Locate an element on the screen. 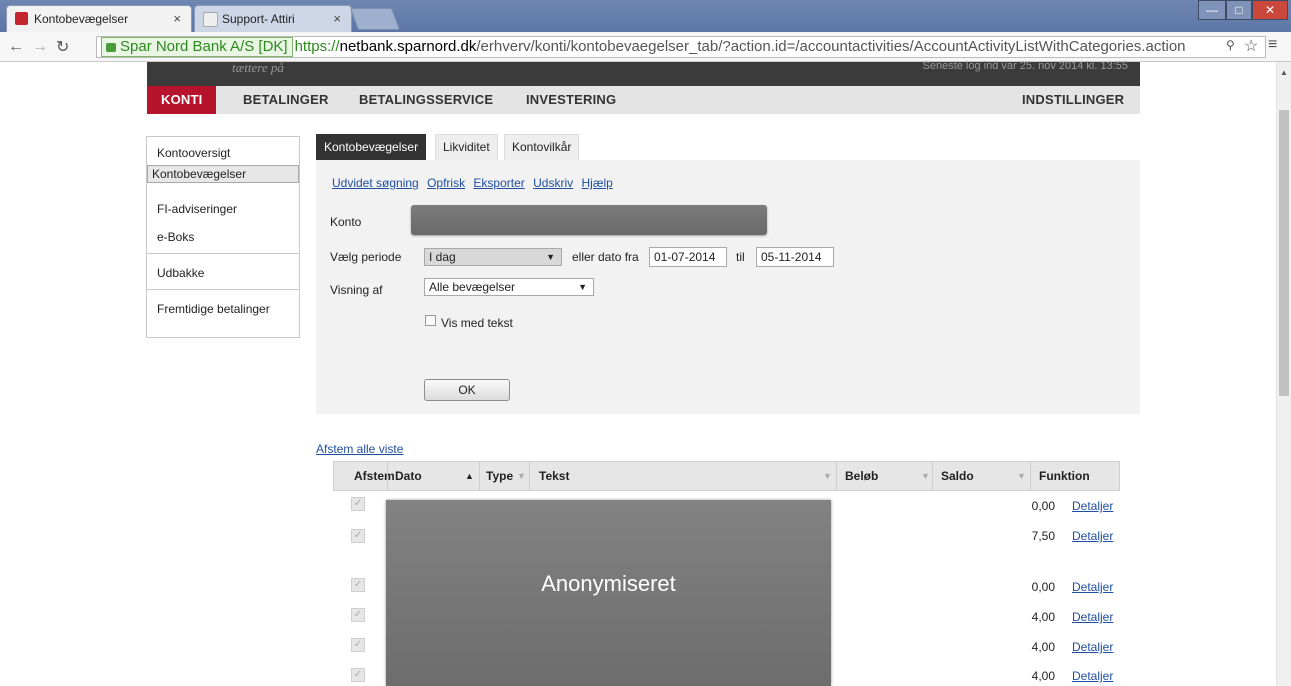  view-select: Alle bevægelser ▼ is located at coordinates (509, 287).